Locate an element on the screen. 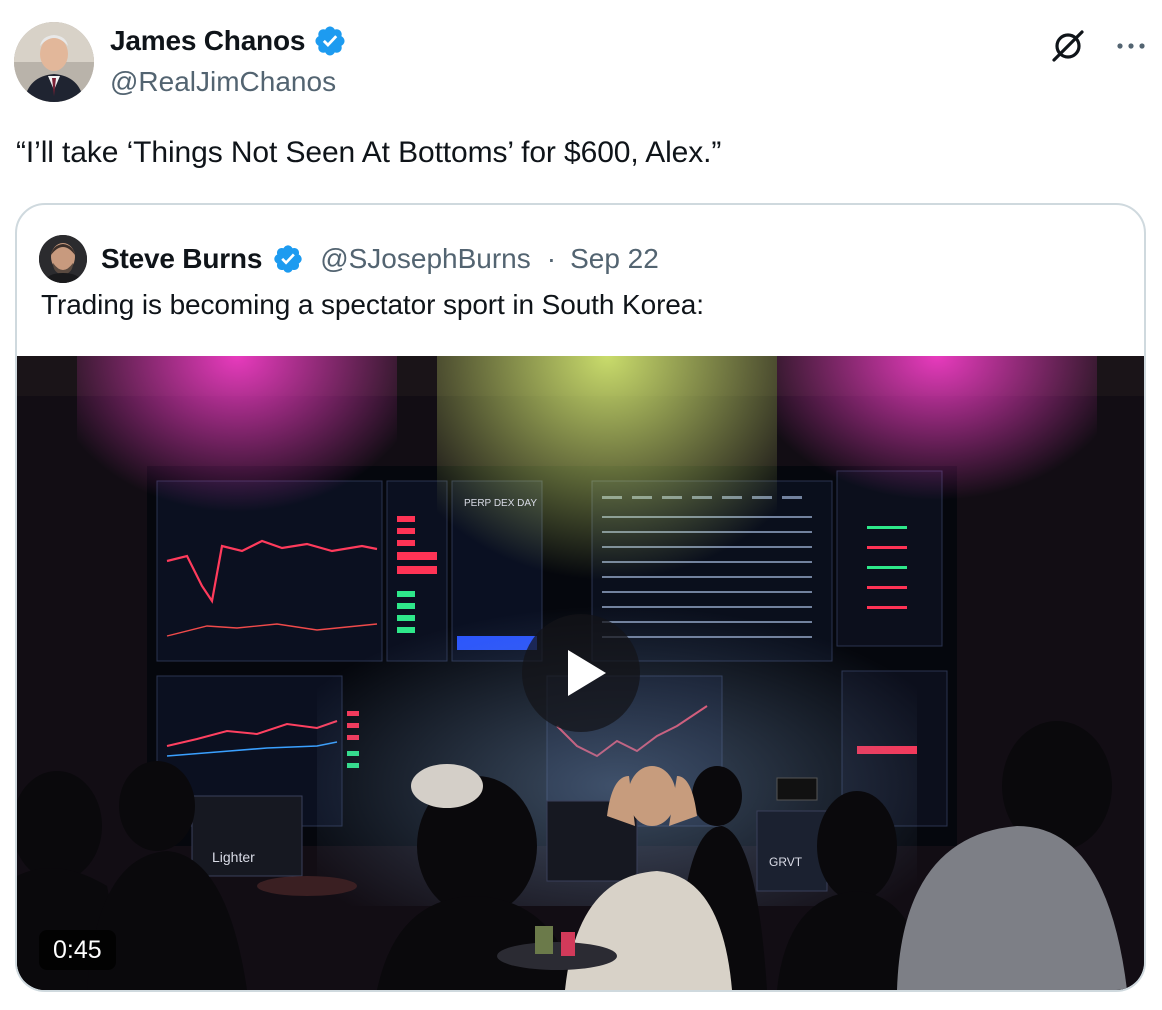  quoted-handle: @SJosephBurns is located at coordinates (425, 259).